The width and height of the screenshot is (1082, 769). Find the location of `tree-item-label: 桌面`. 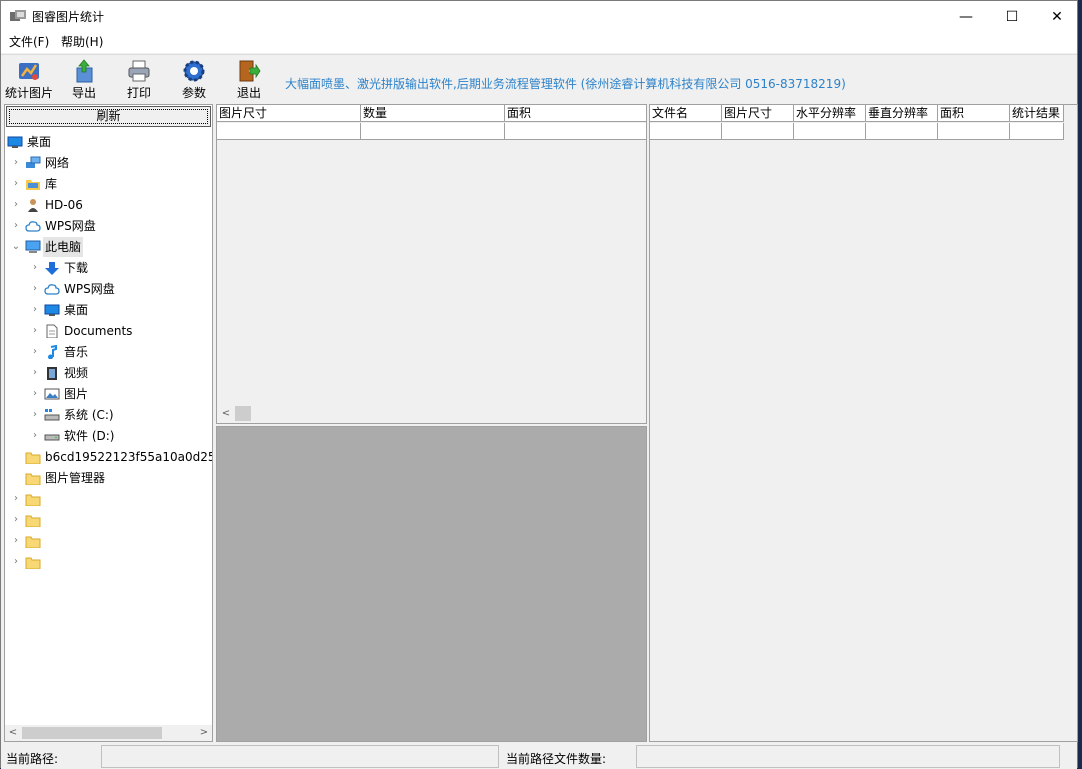

tree-item-label: 桌面 is located at coordinates (39, 142).